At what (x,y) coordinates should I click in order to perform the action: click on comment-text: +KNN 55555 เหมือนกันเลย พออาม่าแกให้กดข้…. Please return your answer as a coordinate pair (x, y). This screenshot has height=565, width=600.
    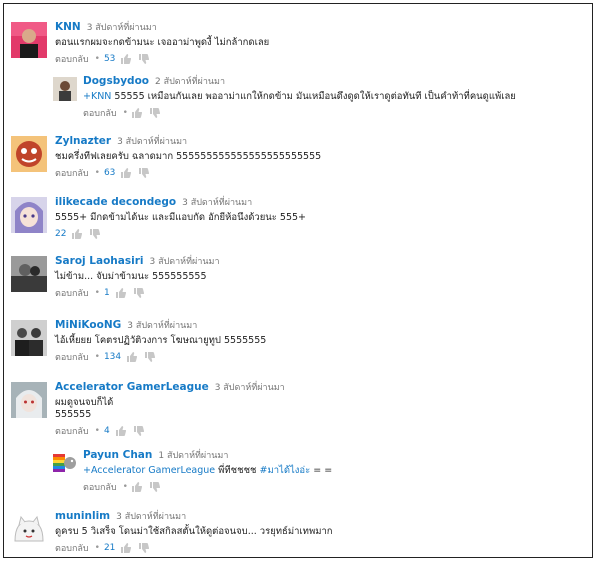
    Looking at the image, I should click on (299, 97).